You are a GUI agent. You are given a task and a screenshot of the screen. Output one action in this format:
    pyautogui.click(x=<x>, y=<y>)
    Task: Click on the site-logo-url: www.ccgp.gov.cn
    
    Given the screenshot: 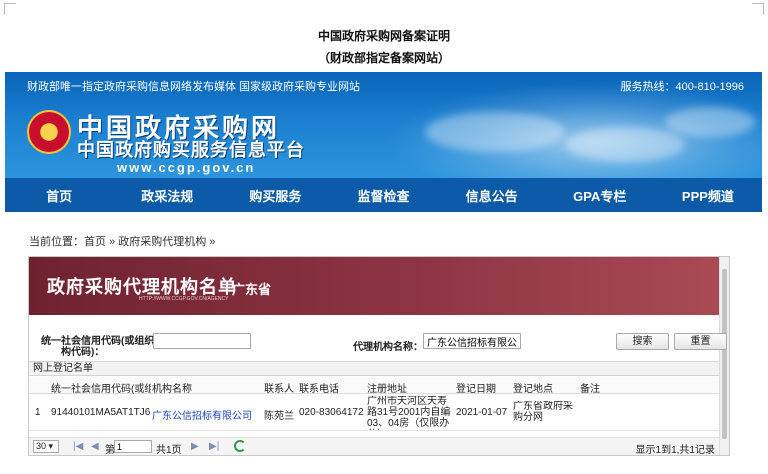 What is the action you would take?
    pyautogui.click(x=186, y=167)
    